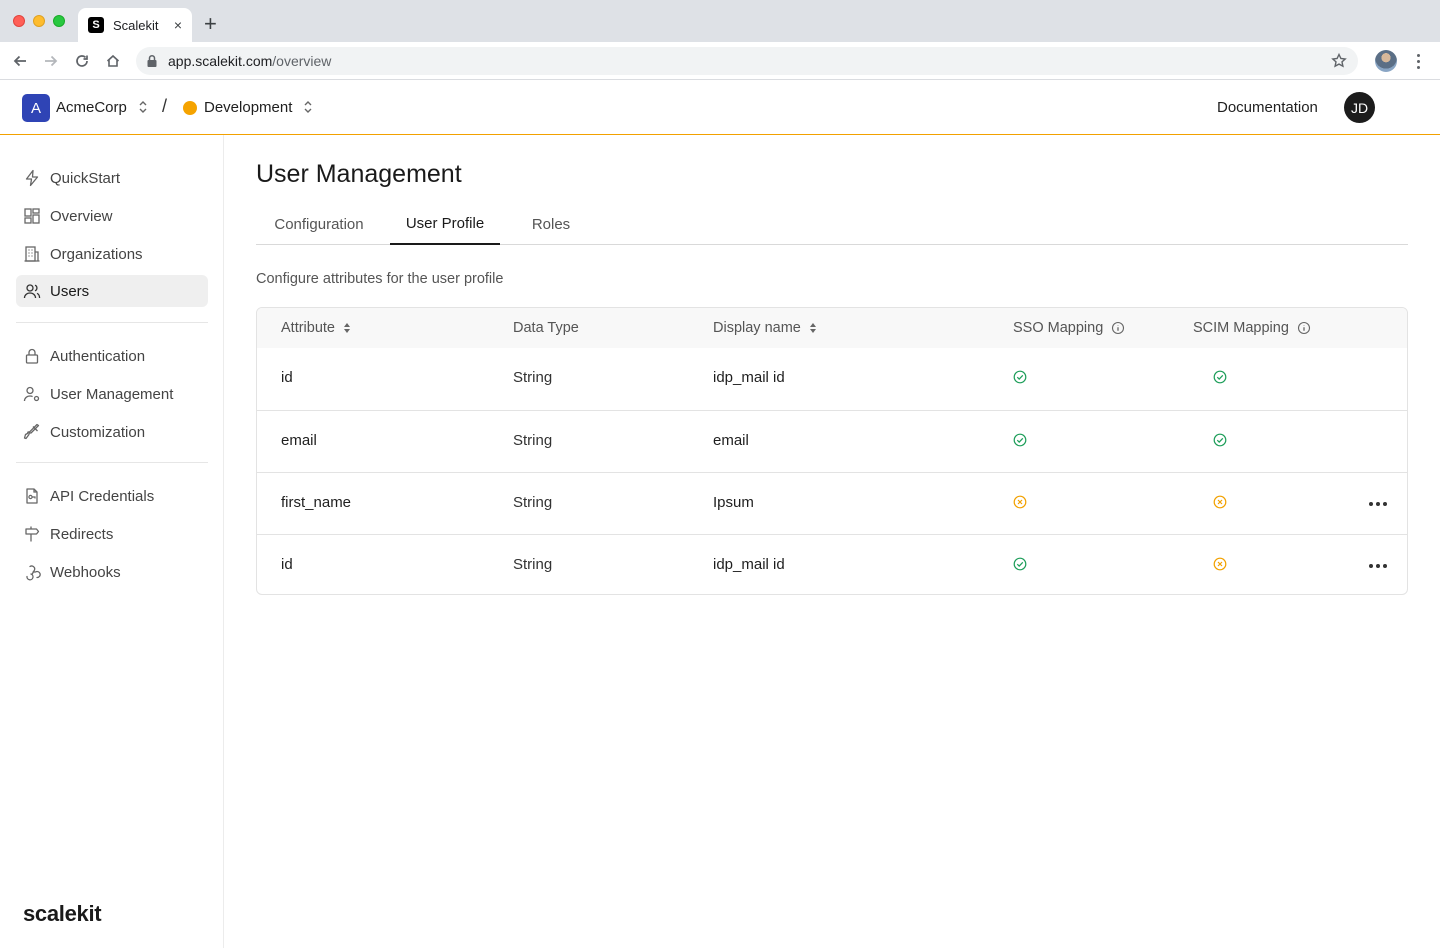 The image size is (1440, 948). Describe the element at coordinates (91, 107) in the screenshot. I see `org-switcher: AcmeCorp` at that location.